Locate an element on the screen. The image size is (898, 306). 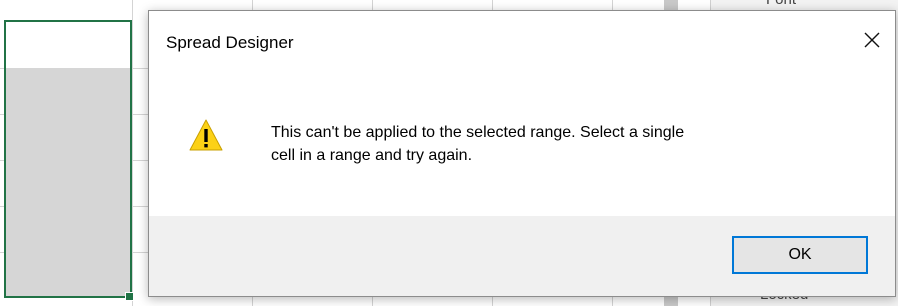
message-line: cell in a range and try again. is located at coordinates (372, 155).